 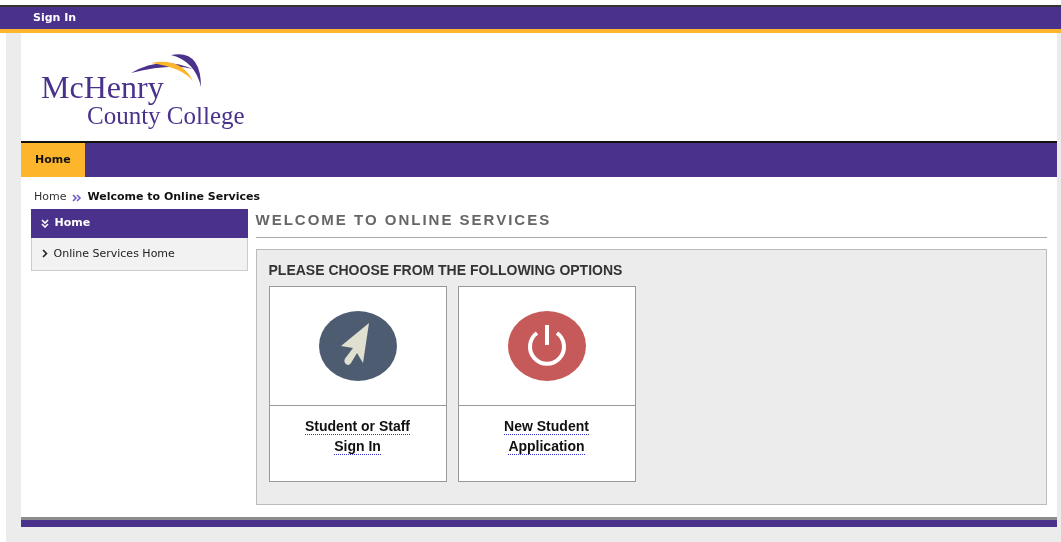 What do you see at coordinates (357, 383) in the screenshot?
I see `option-card: Student or Staff Sign In` at bounding box center [357, 383].